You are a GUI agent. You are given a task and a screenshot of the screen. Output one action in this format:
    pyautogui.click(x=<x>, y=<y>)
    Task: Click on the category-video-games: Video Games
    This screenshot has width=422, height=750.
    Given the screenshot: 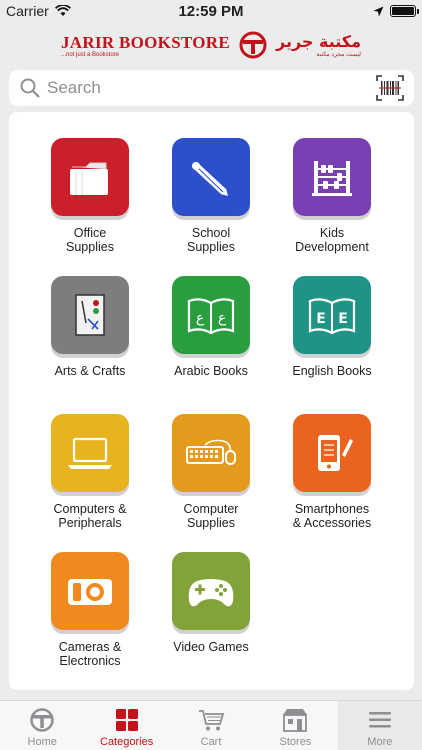 What is the action you would take?
    pyautogui.click(x=211, y=603)
    